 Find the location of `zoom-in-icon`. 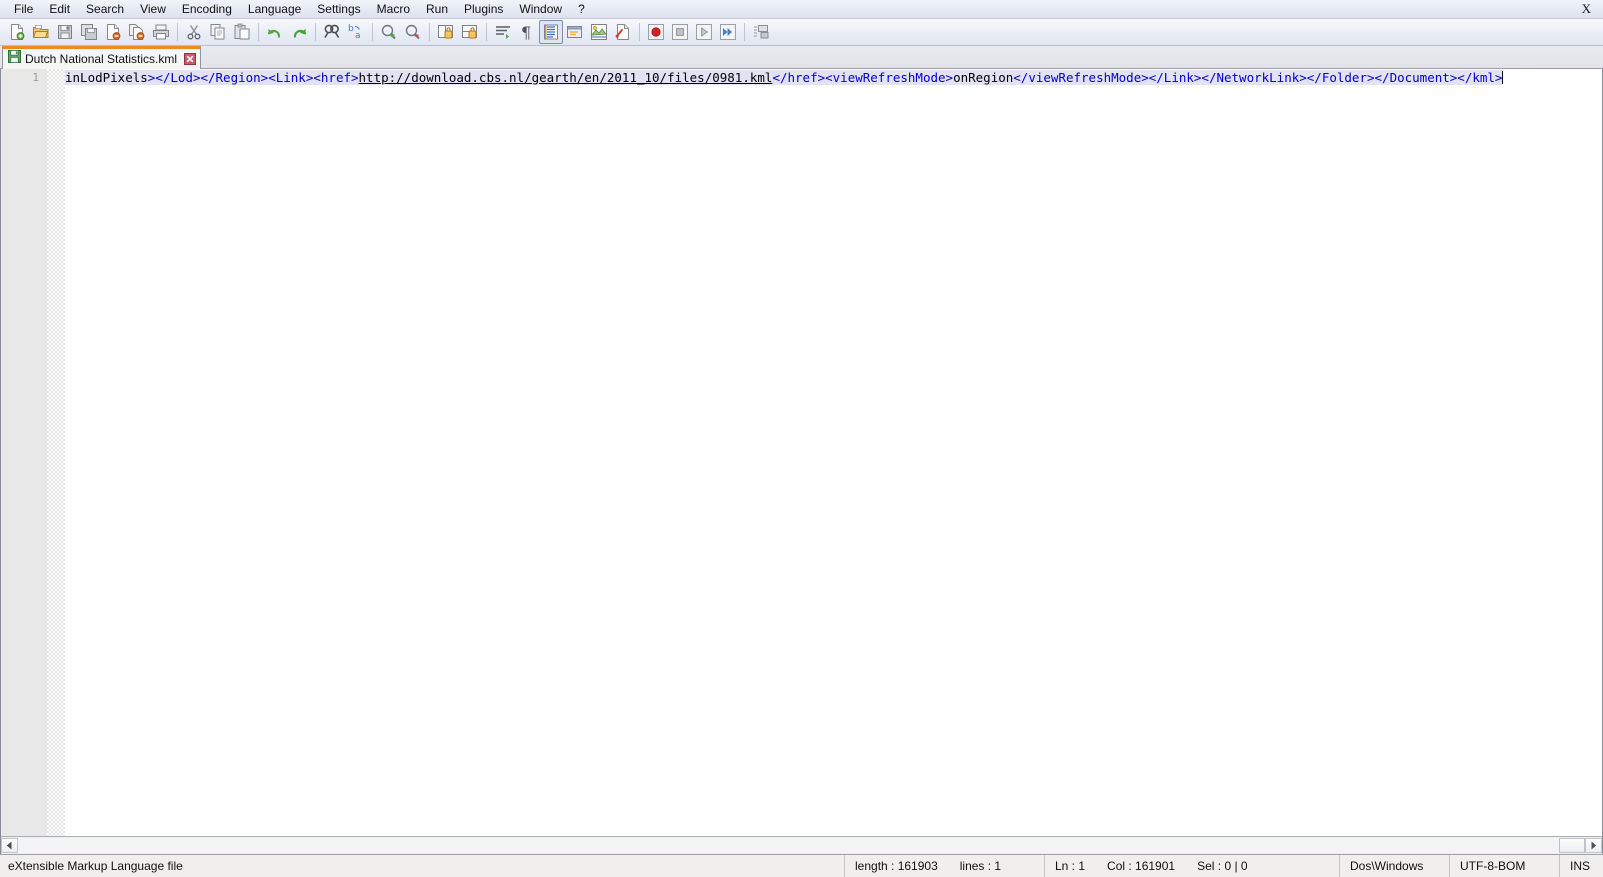

zoom-in-icon is located at coordinates (389, 32).